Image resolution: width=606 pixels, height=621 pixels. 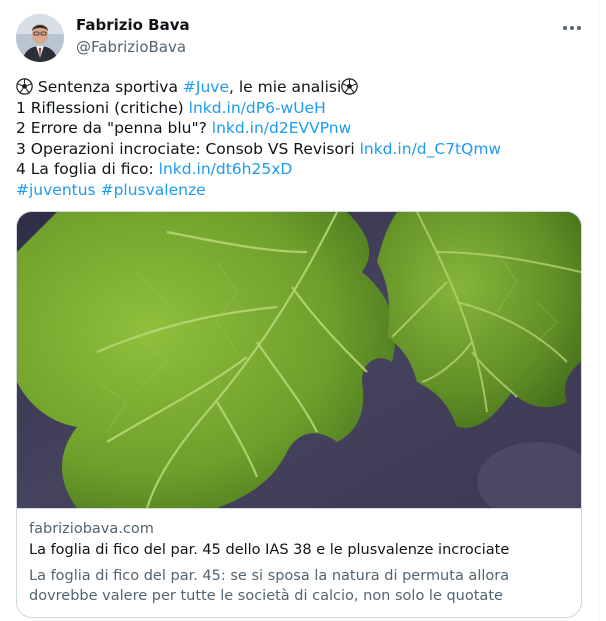 What do you see at coordinates (257, 108) in the screenshot?
I see `link-riflessioni: lnkd.in/dP6-wUeH` at bounding box center [257, 108].